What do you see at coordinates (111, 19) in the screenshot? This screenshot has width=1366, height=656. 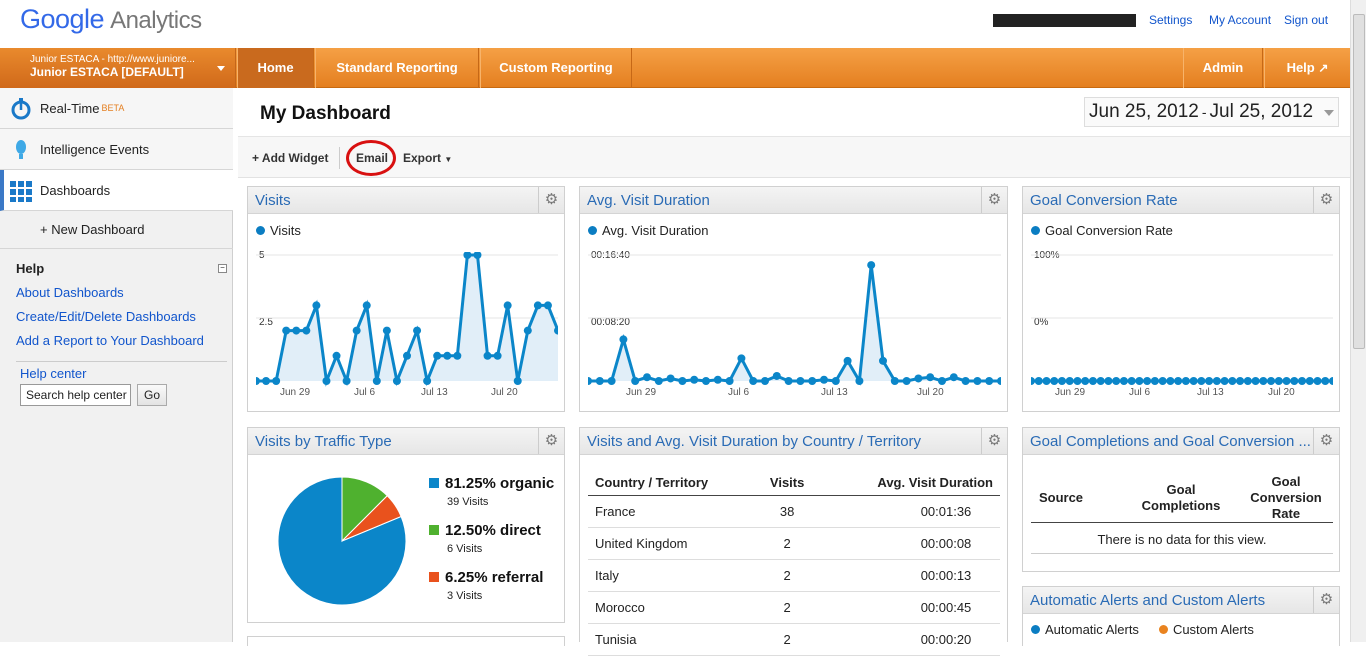 I see `google-analytics-logo: Google Analytics` at bounding box center [111, 19].